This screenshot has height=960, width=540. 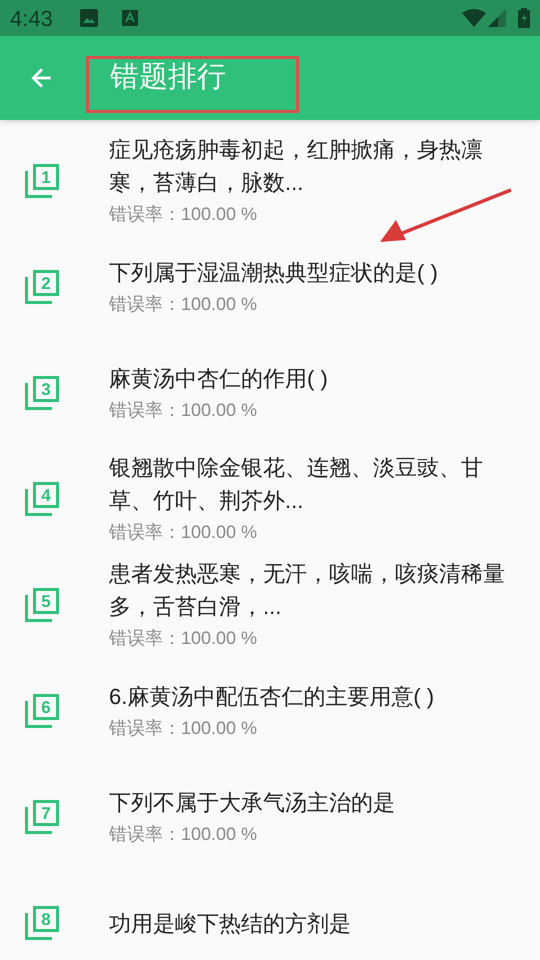 What do you see at coordinates (89, 18) in the screenshot?
I see `image-icon` at bounding box center [89, 18].